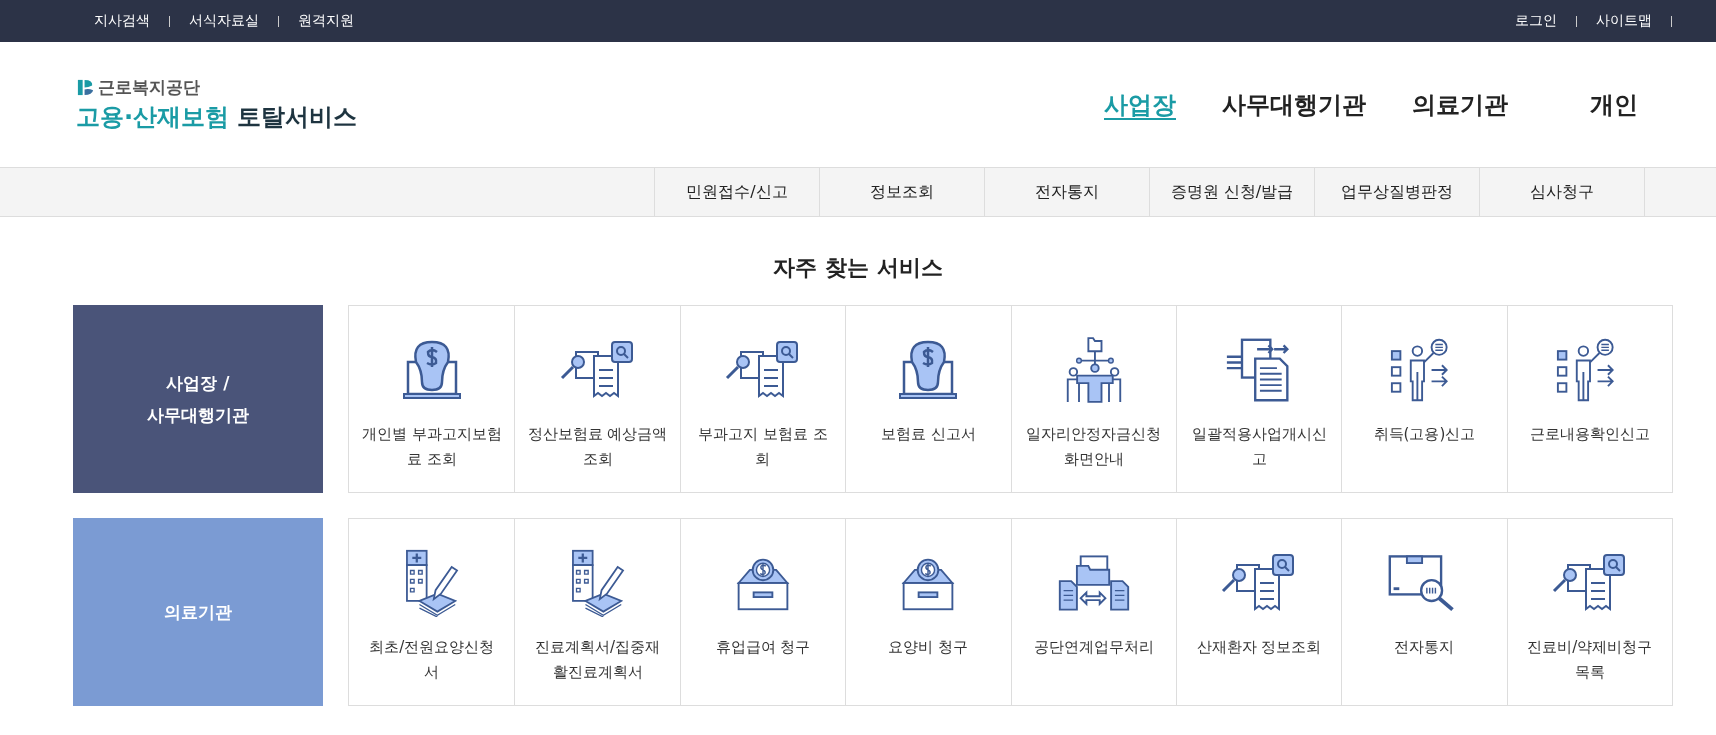 The image size is (1716, 735). What do you see at coordinates (928, 399) in the screenshot?
I see `service-tile: 보험료 신고서` at bounding box center [928, 399].